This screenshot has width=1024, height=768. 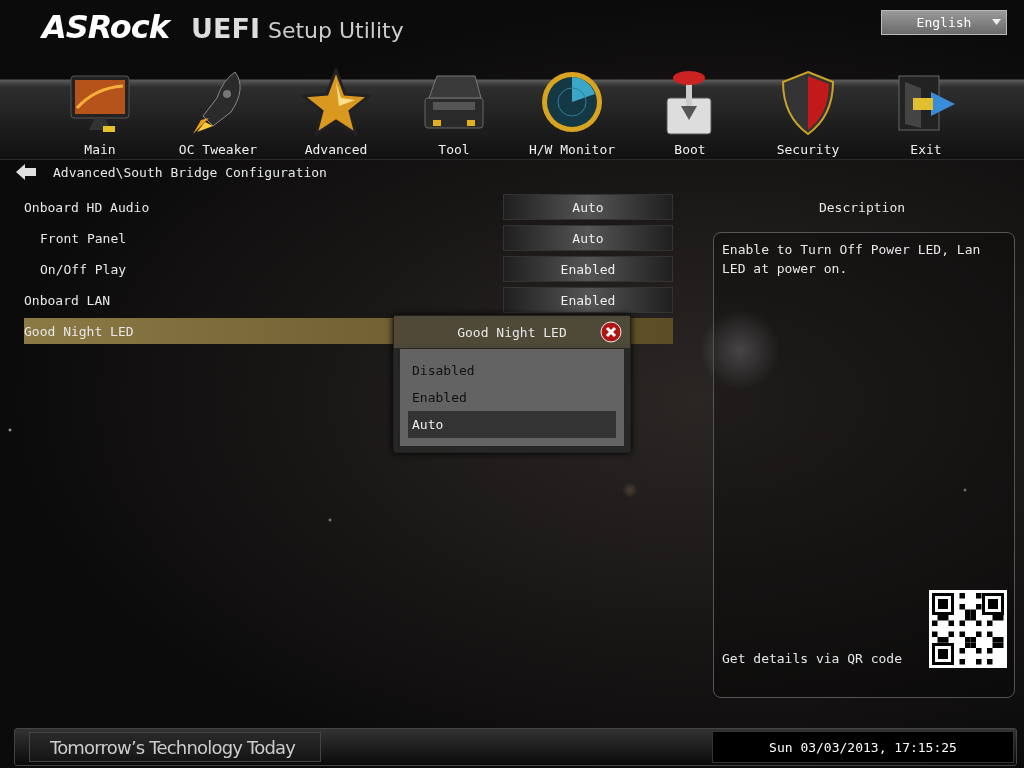 I want to click on nav-tab: H/W Monitor, so click(x=572, y=107).